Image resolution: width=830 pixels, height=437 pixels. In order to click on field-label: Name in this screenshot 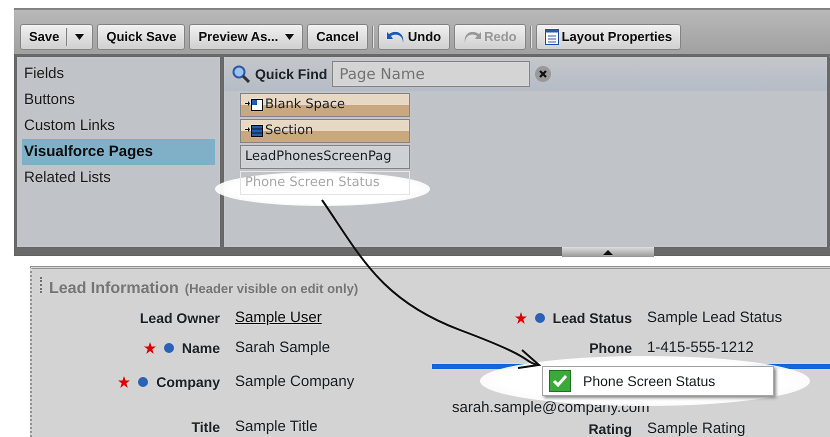, I will do `click(201, 348)`.